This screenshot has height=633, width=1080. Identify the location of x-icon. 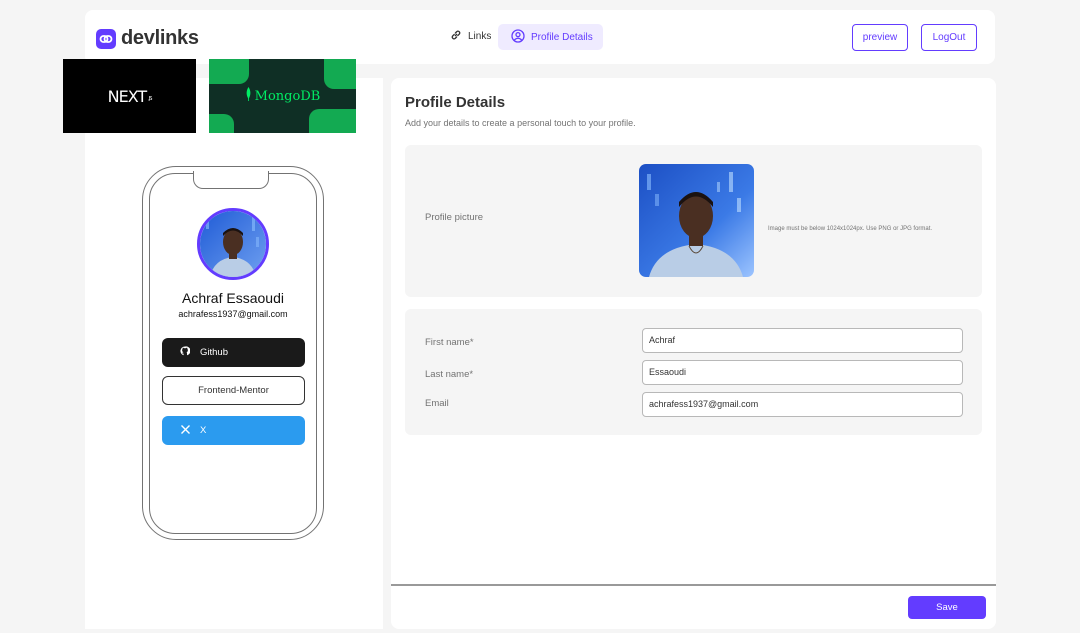
(185, 430).